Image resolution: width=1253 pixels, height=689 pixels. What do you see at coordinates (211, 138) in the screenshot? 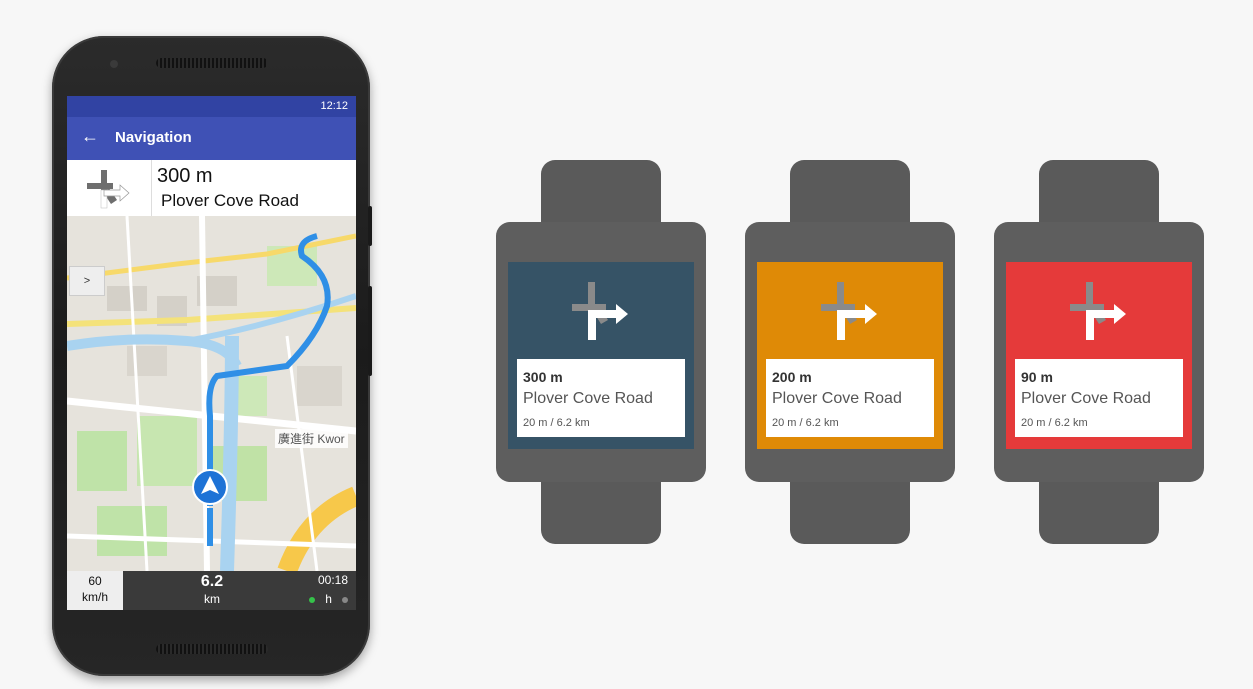
I see `app-bar: ← Navigation` at bounding box center [211, 138].